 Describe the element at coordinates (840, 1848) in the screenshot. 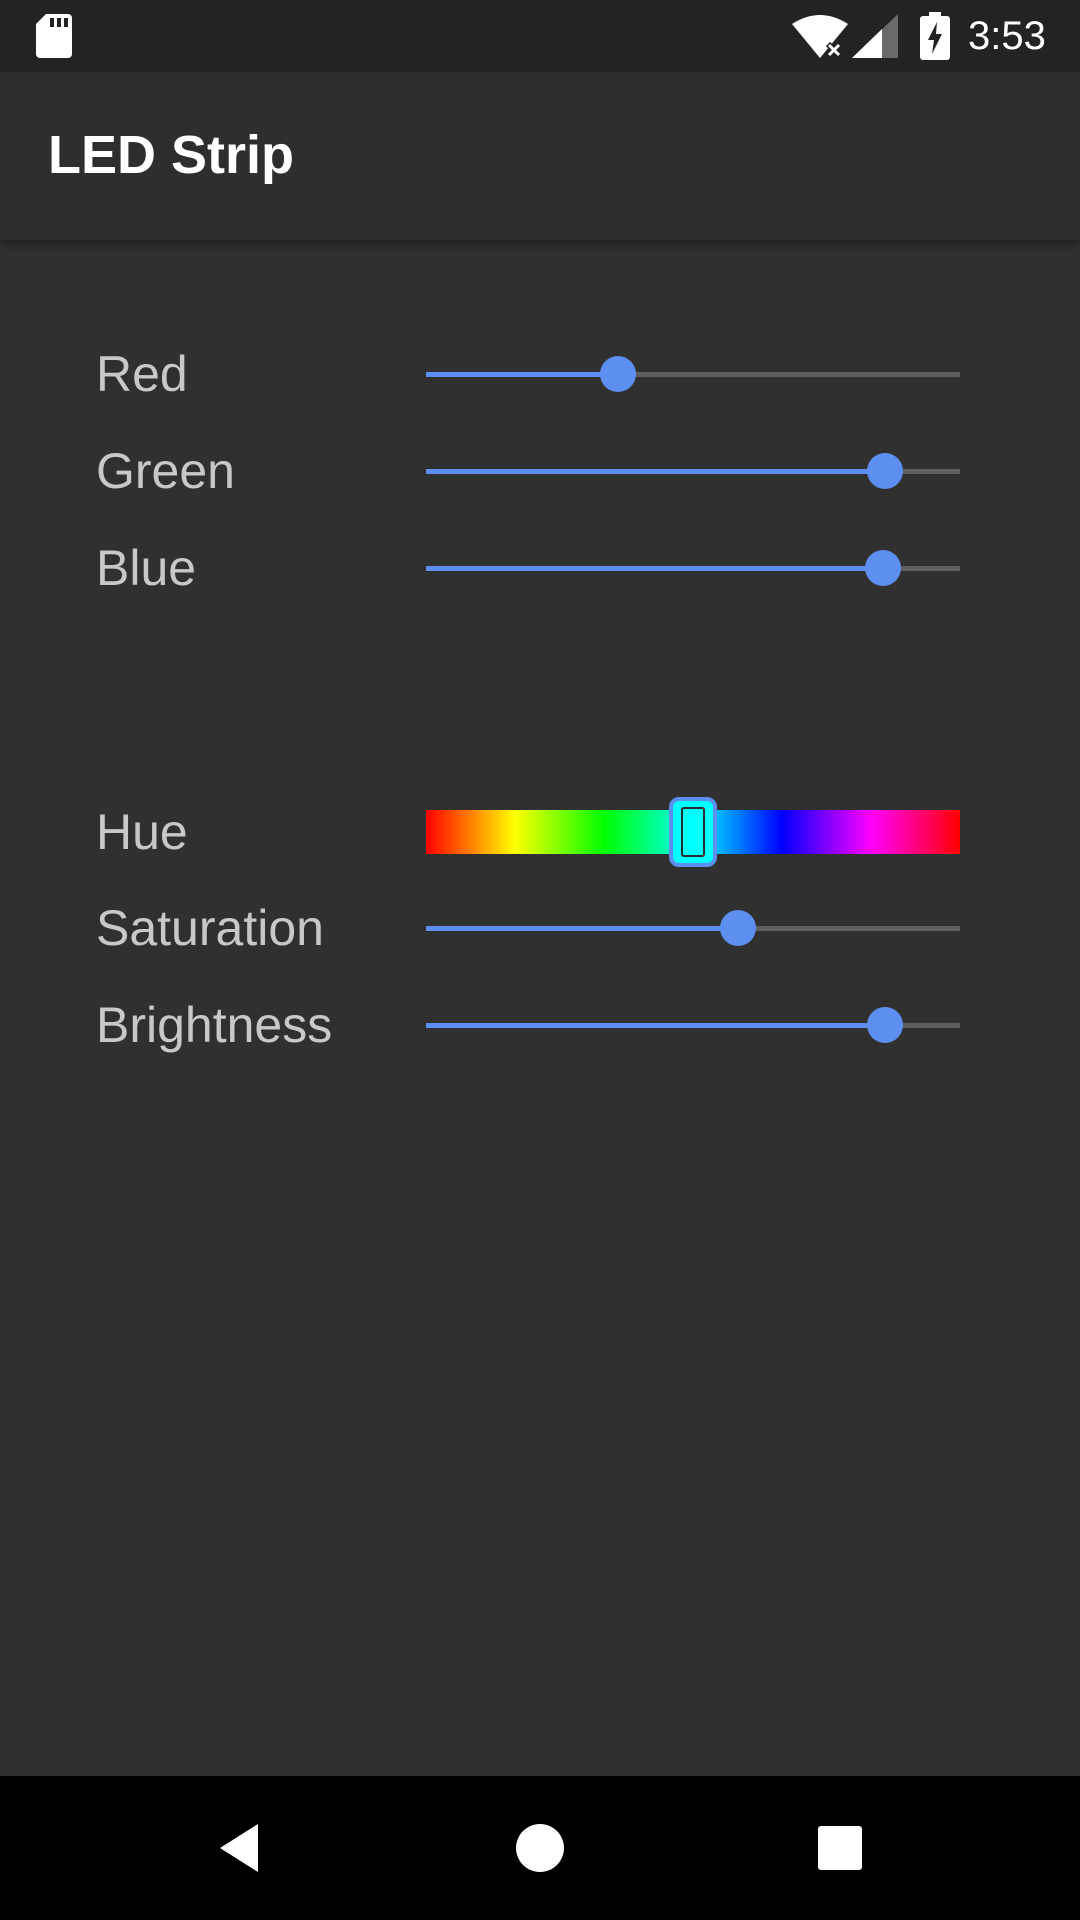

I see `recents-icon` at that location.